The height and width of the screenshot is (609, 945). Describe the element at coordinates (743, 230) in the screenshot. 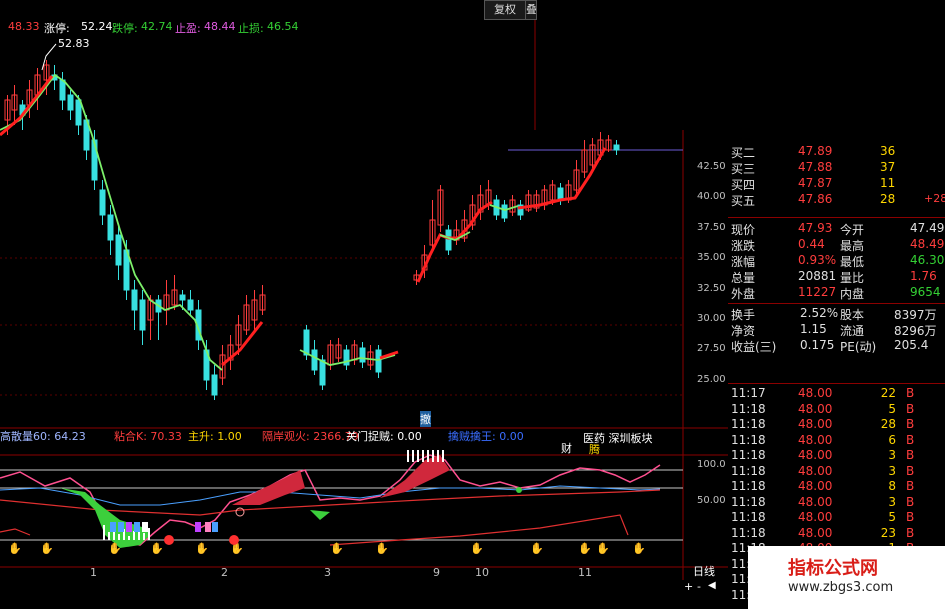

I see `stat-label: 现价` at that location.